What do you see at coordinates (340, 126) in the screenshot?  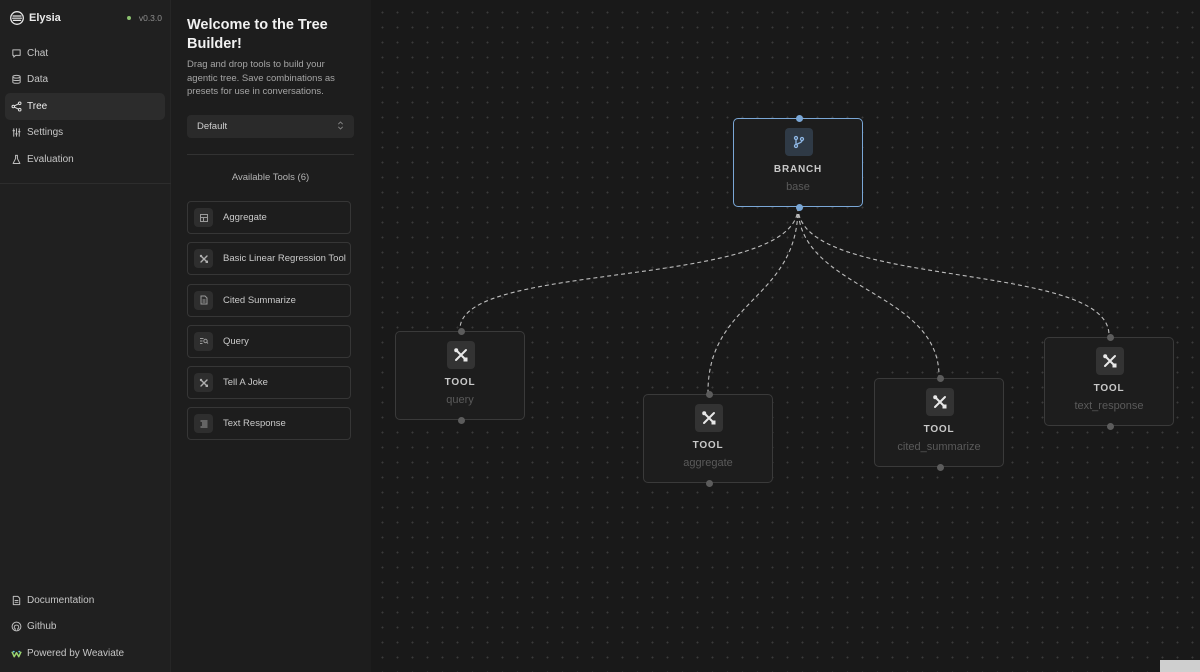 I see `chevron-up-down-icon` at bounding box center [340, 126].